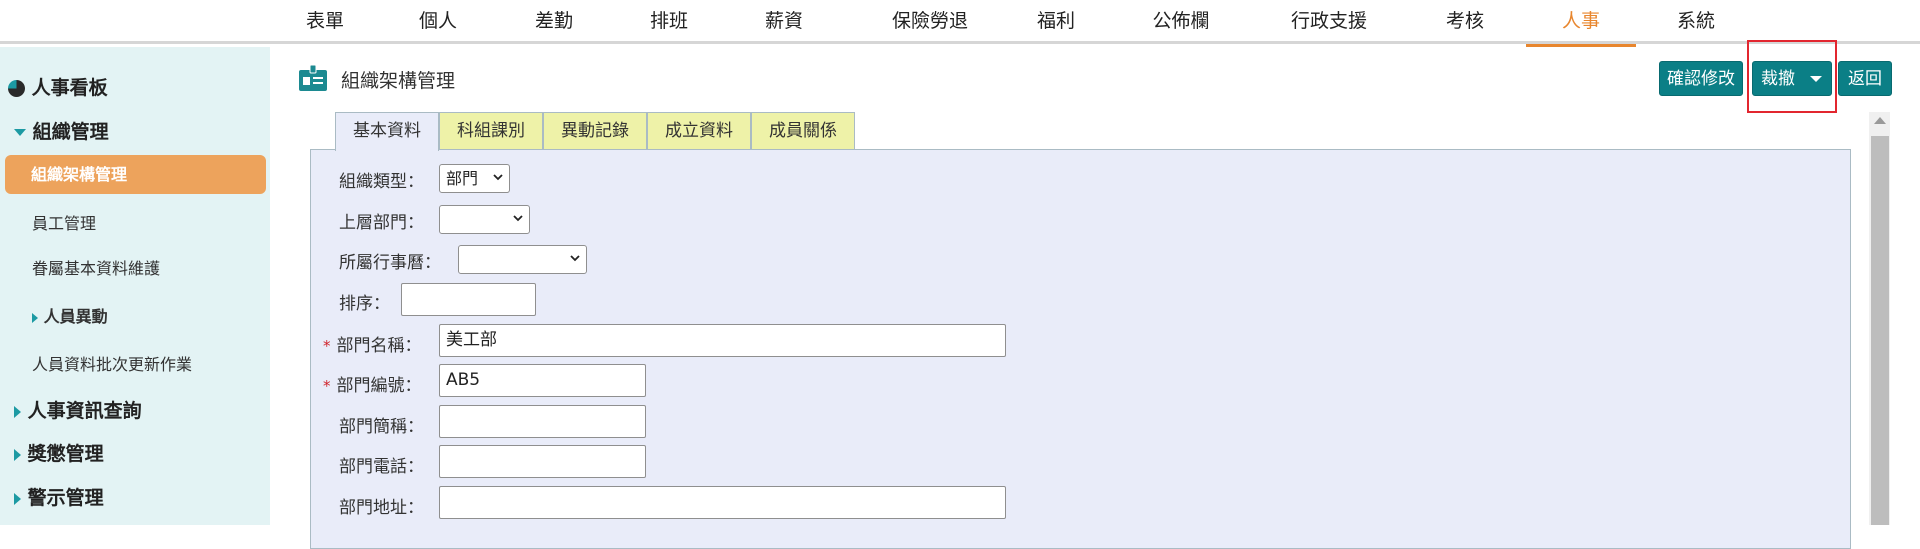 This screenshot has width=1920, height=549. I want to click on pie-chart-icon, so click(16, 88).